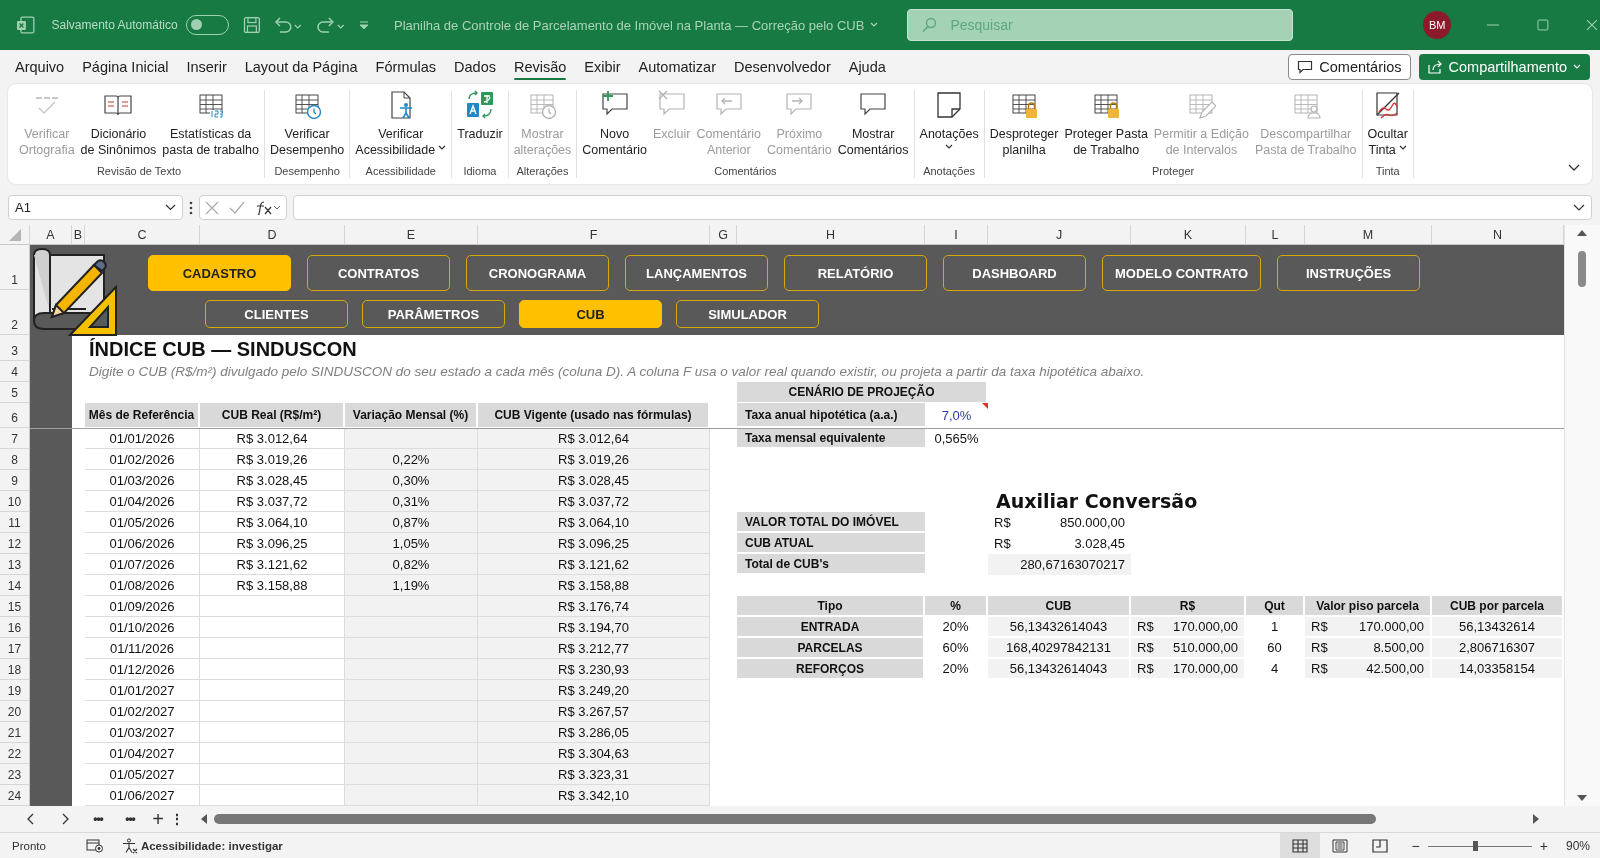  Describe the element at coordinates (158, 819) in the screenshot. I see `add-sheet: +` at that location.